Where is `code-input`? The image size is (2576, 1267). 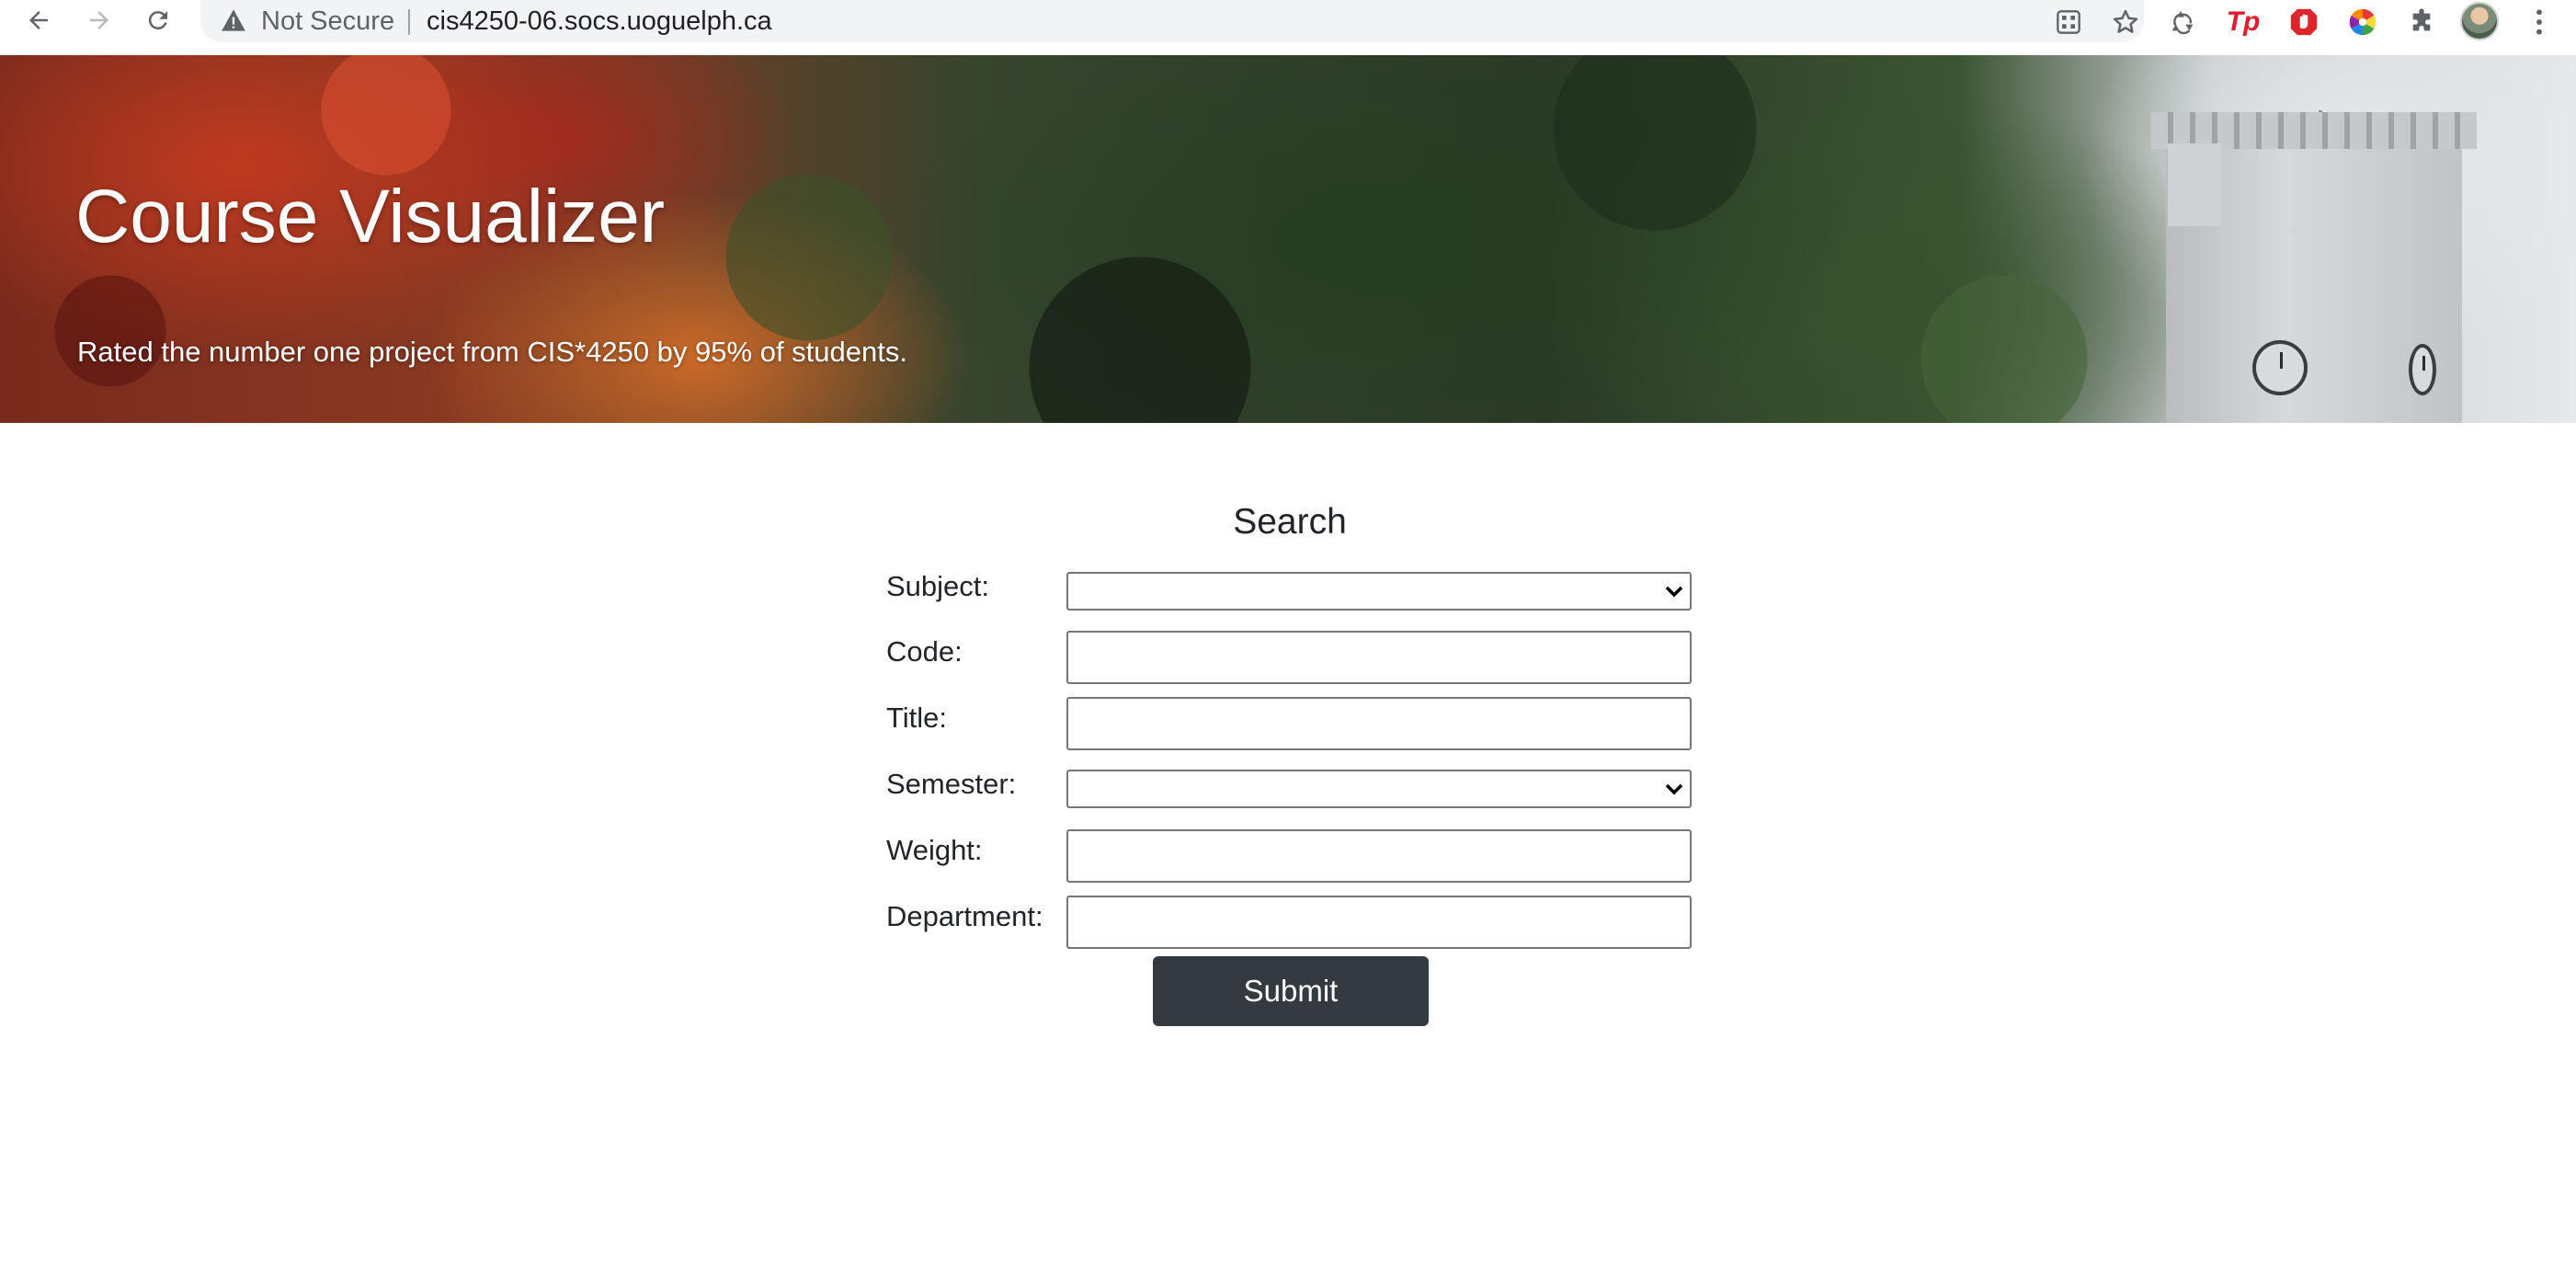 code-input is located at coordinates (1379, 658).